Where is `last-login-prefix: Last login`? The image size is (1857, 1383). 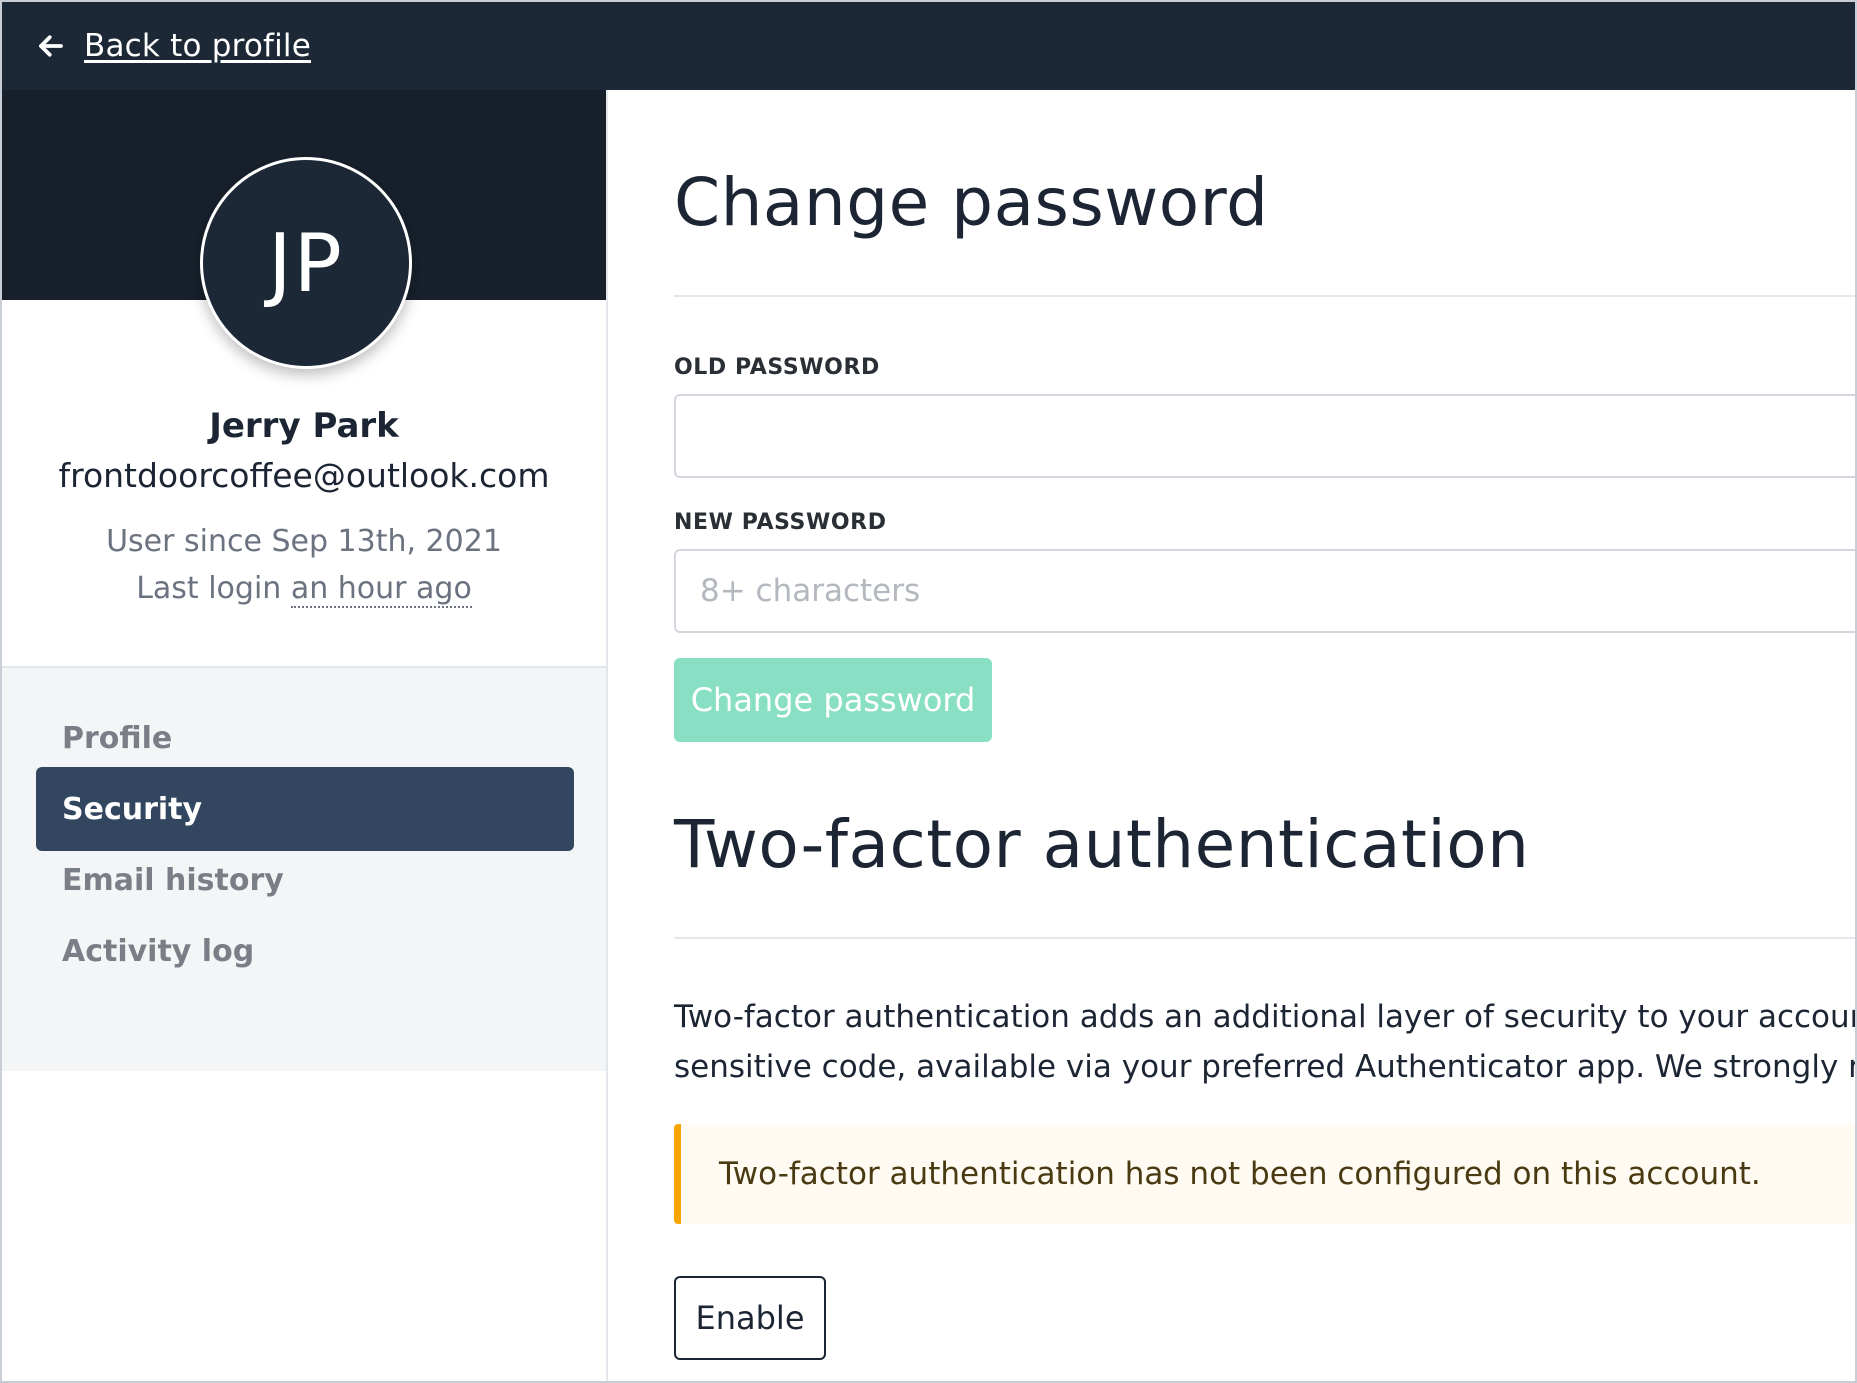 last-login-prefix: Last login is located at coordinates (209, 588).